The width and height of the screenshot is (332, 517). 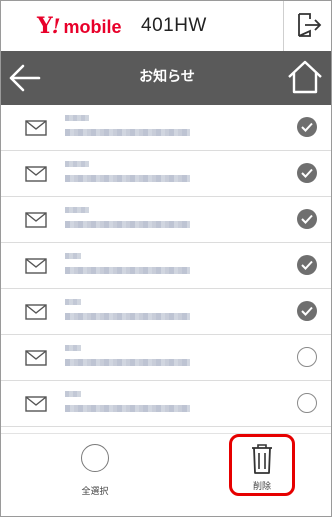 What do you see at coordinates (92, 27) in the screenshot?
I see `brand-logo-text: mobile` at bounding box center [92, 27].